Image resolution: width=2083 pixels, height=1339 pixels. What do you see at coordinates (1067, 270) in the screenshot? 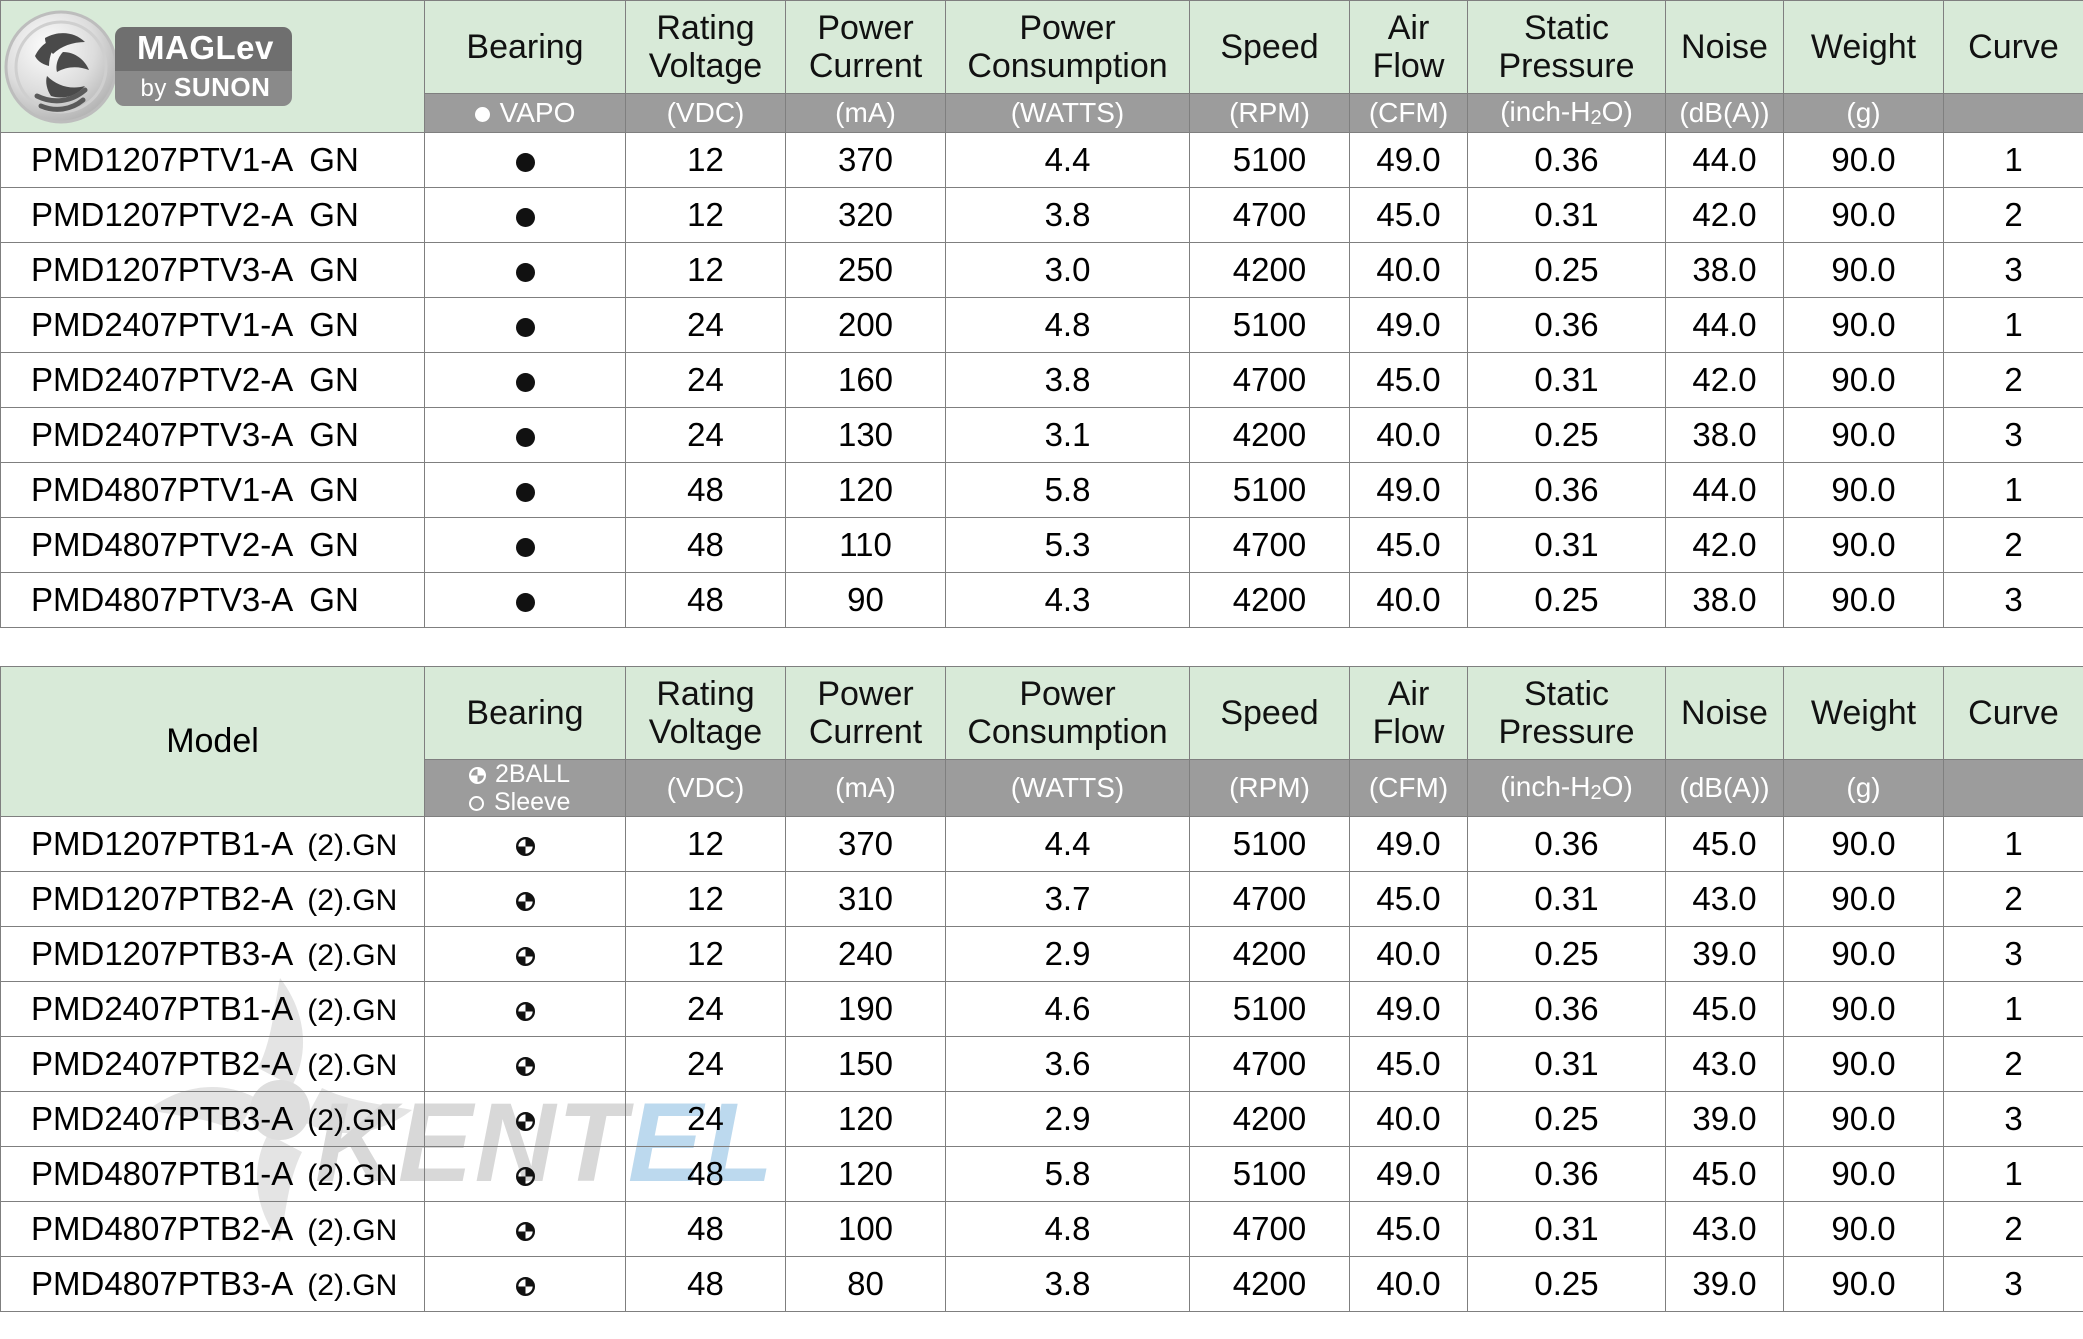
I see `consumption-cell: 3.0` at bounding box center [1067, 270].